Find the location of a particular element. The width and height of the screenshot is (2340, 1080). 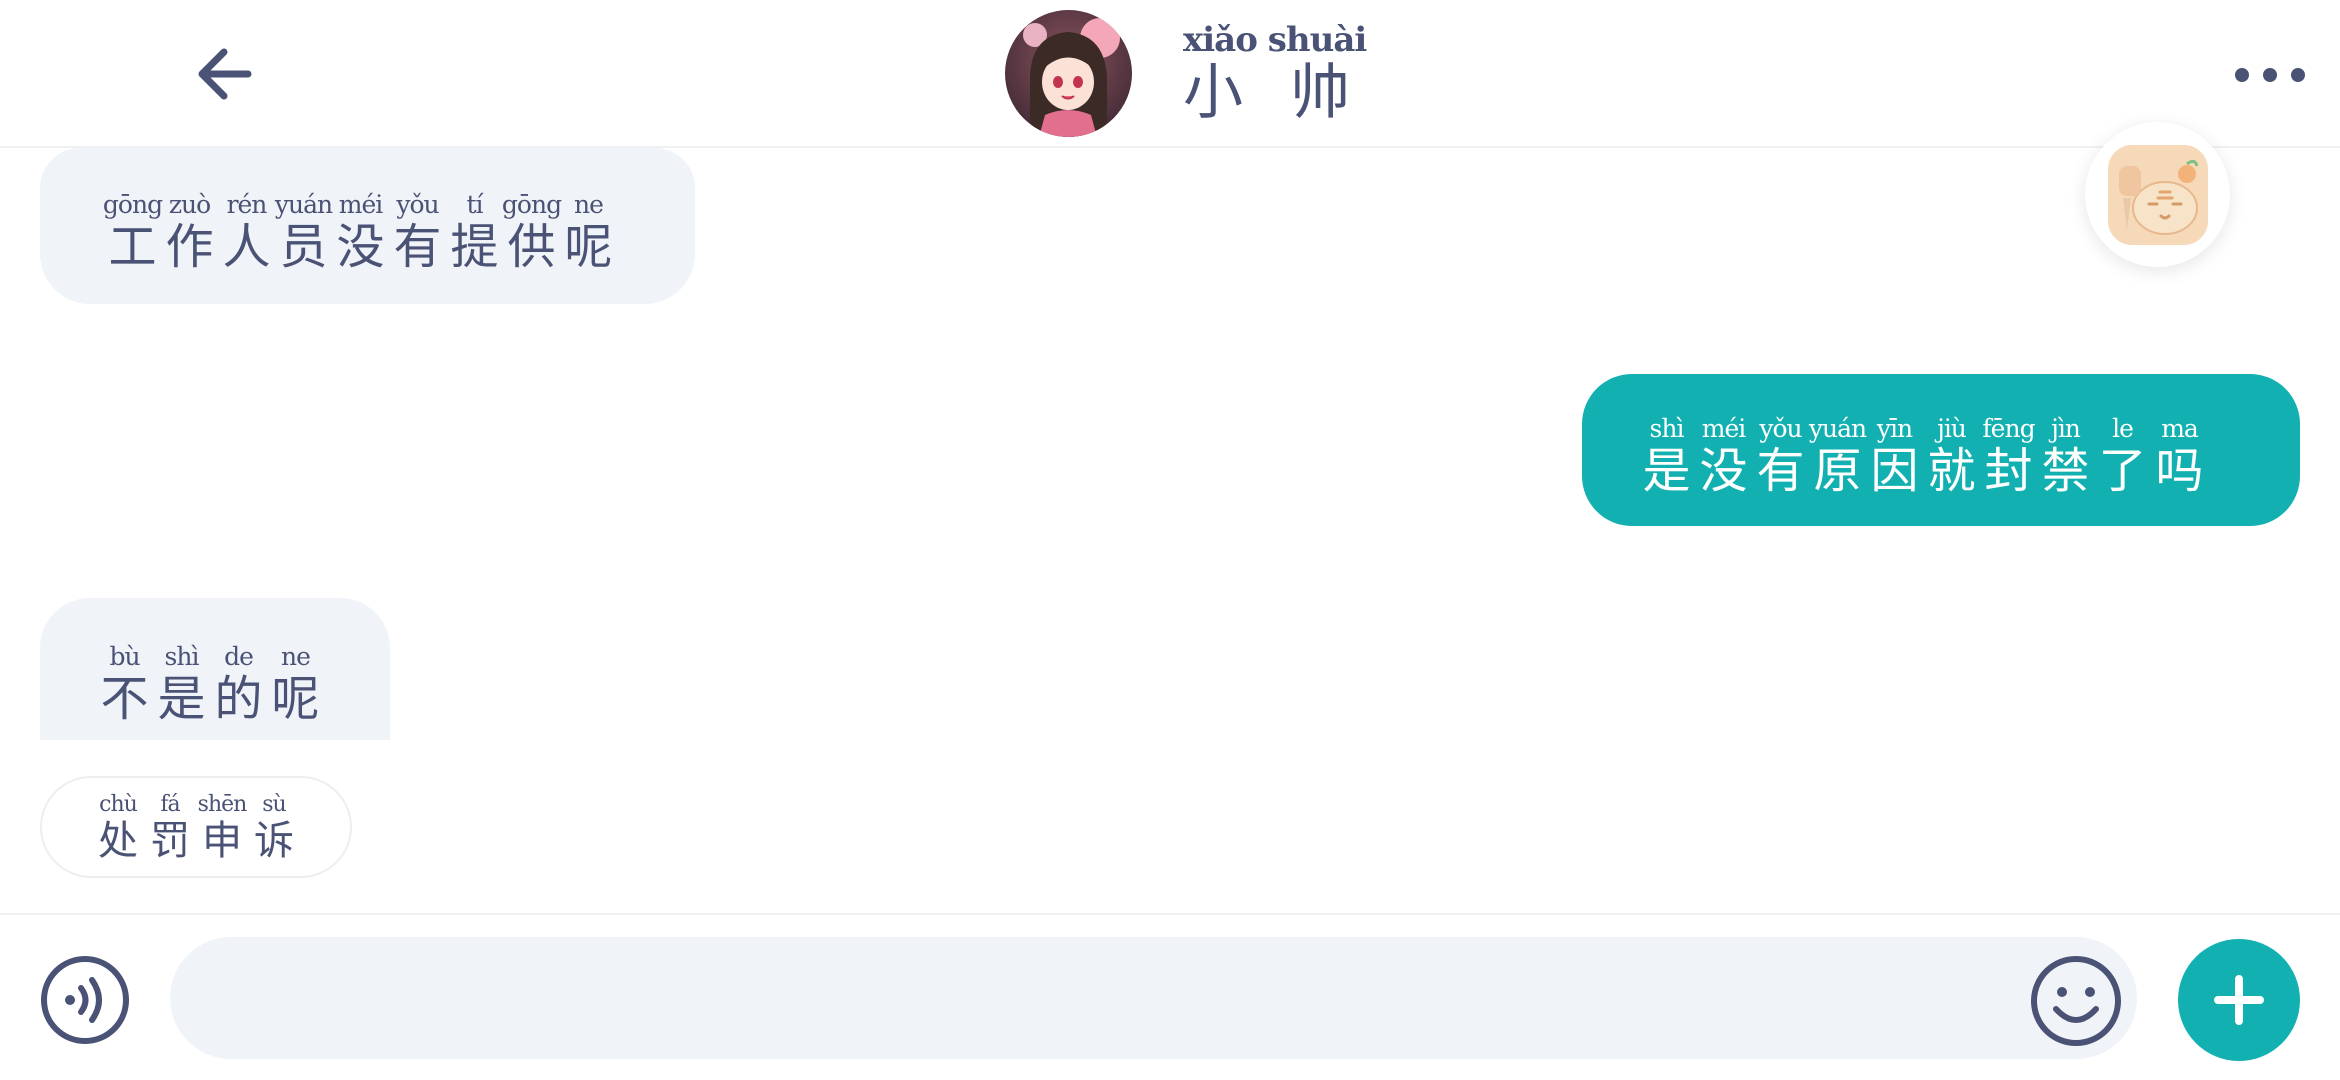

arrow-left-icon is located at coordinates (225, 74).